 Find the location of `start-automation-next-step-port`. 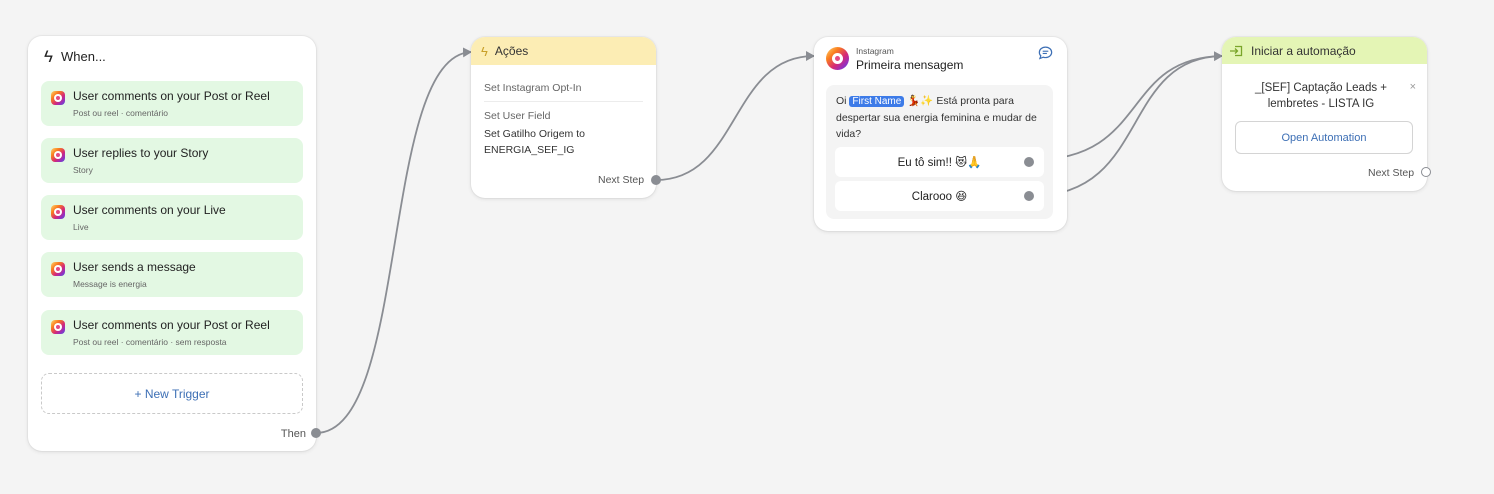

start-automation-next-step-port is located at coordinates (1426, 172).